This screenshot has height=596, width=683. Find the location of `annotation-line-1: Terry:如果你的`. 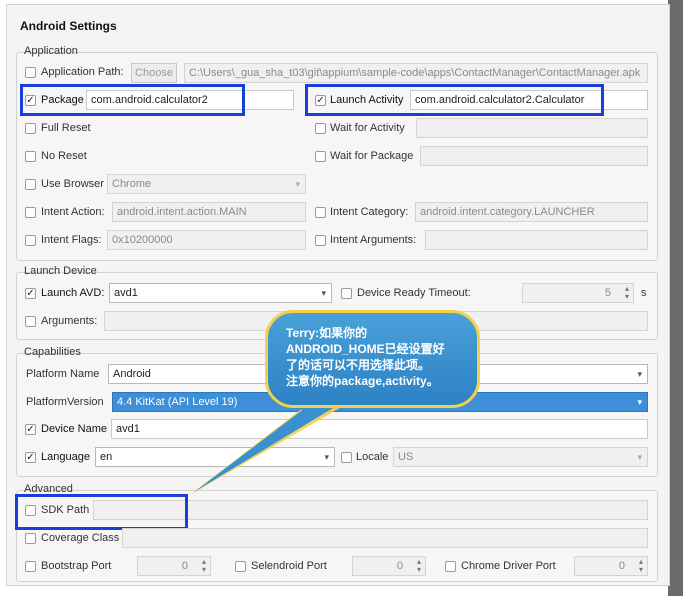

annotation-line-1: Terry:如果你的 is located at coordinates (327, 333).